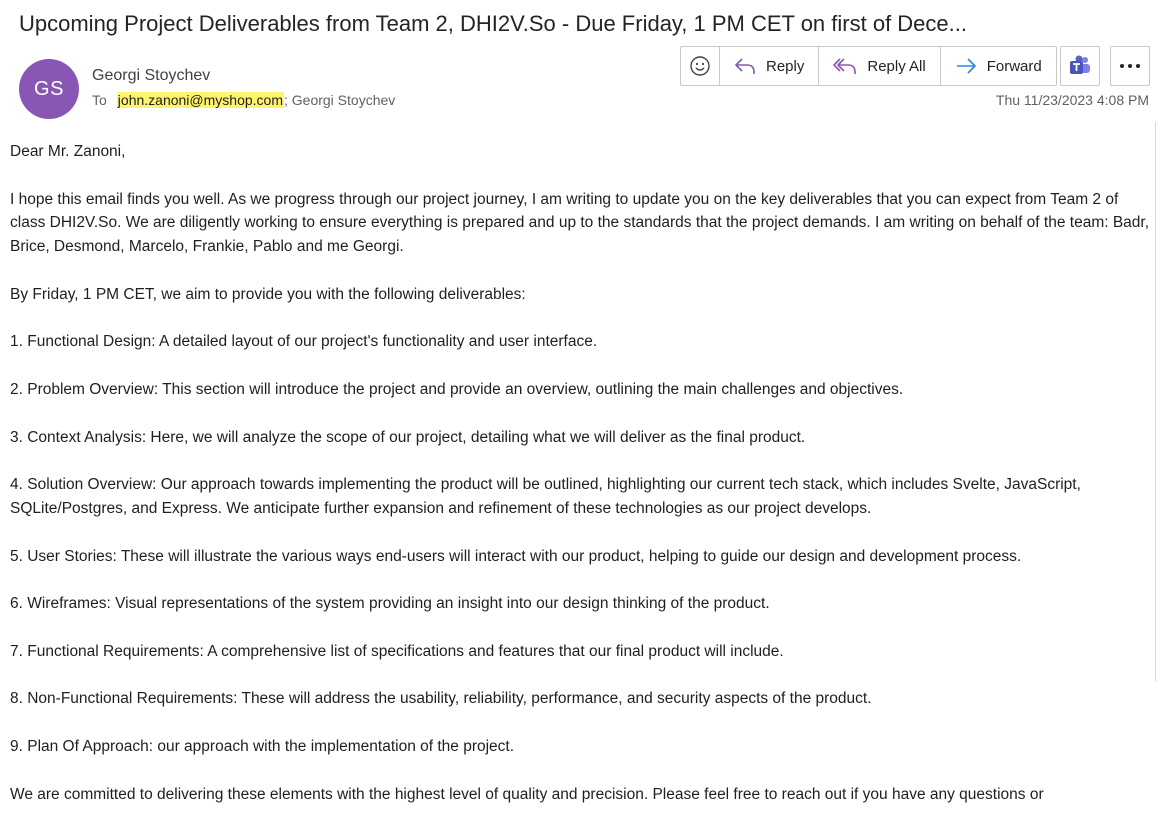 The width and height of the screenshot is (1161, 830). What do you see at coordinates (1014, 66) in the screenshot?
I see `forward-label: Forward` at bounding box center [1014, 66].